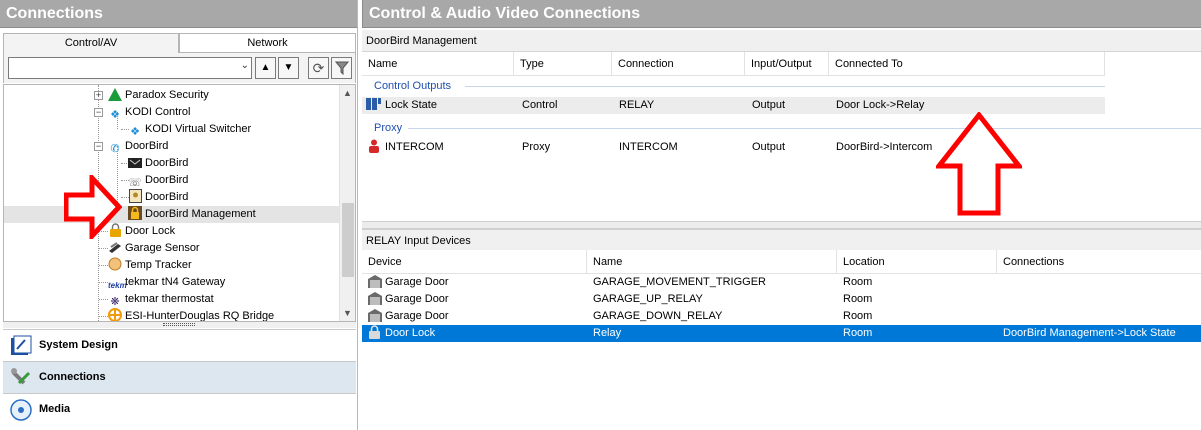 The image size is (1201, 430). Describe the element at coordinates (408, 299) in the screenshot. I see `device-cell: Garage Door` at that location.